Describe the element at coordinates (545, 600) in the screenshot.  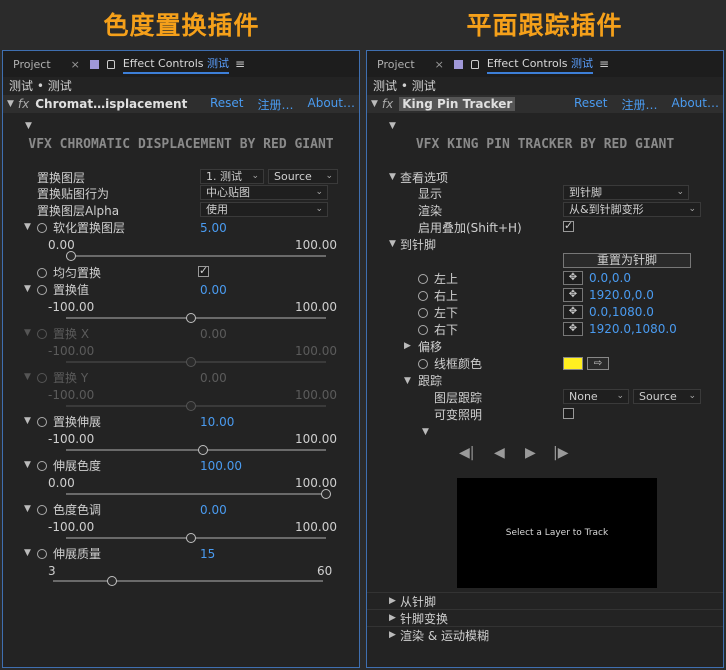
I see `from-pin-row: ▶ 从针脚` at that location.